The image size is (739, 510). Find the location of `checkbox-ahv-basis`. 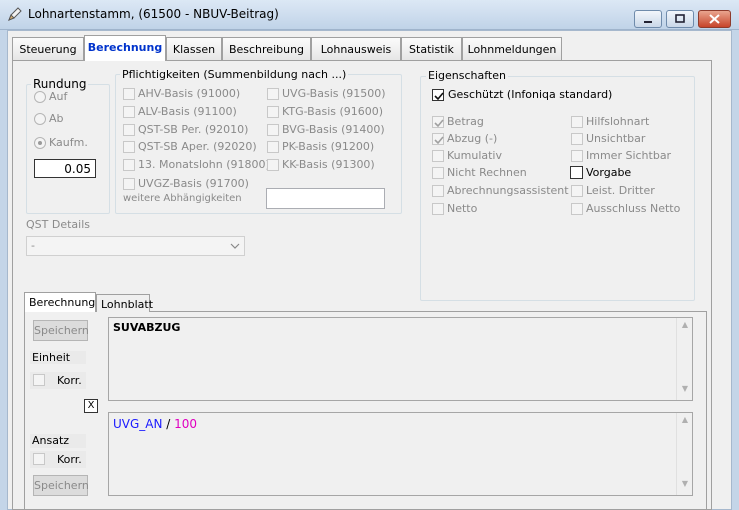

checkbox-ahv-basis is located at coordinates (129, 94).